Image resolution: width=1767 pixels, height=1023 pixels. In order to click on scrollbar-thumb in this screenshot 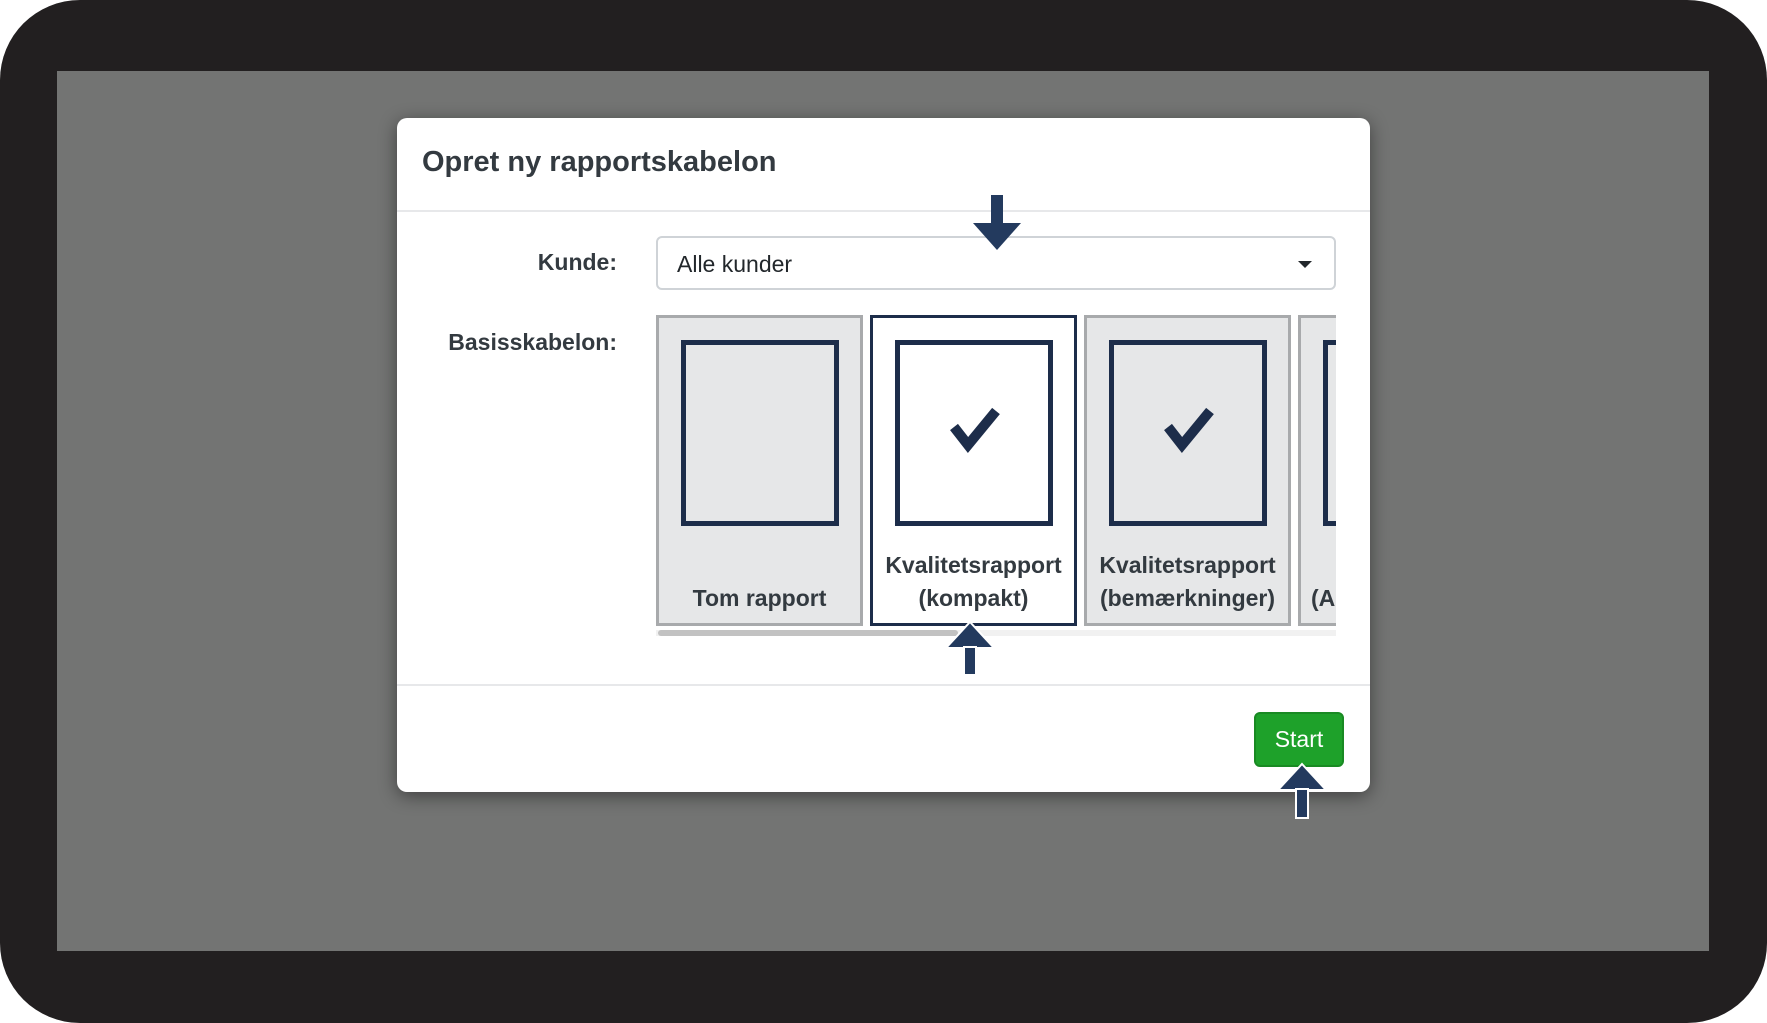, I will do `click(808, 633)`.